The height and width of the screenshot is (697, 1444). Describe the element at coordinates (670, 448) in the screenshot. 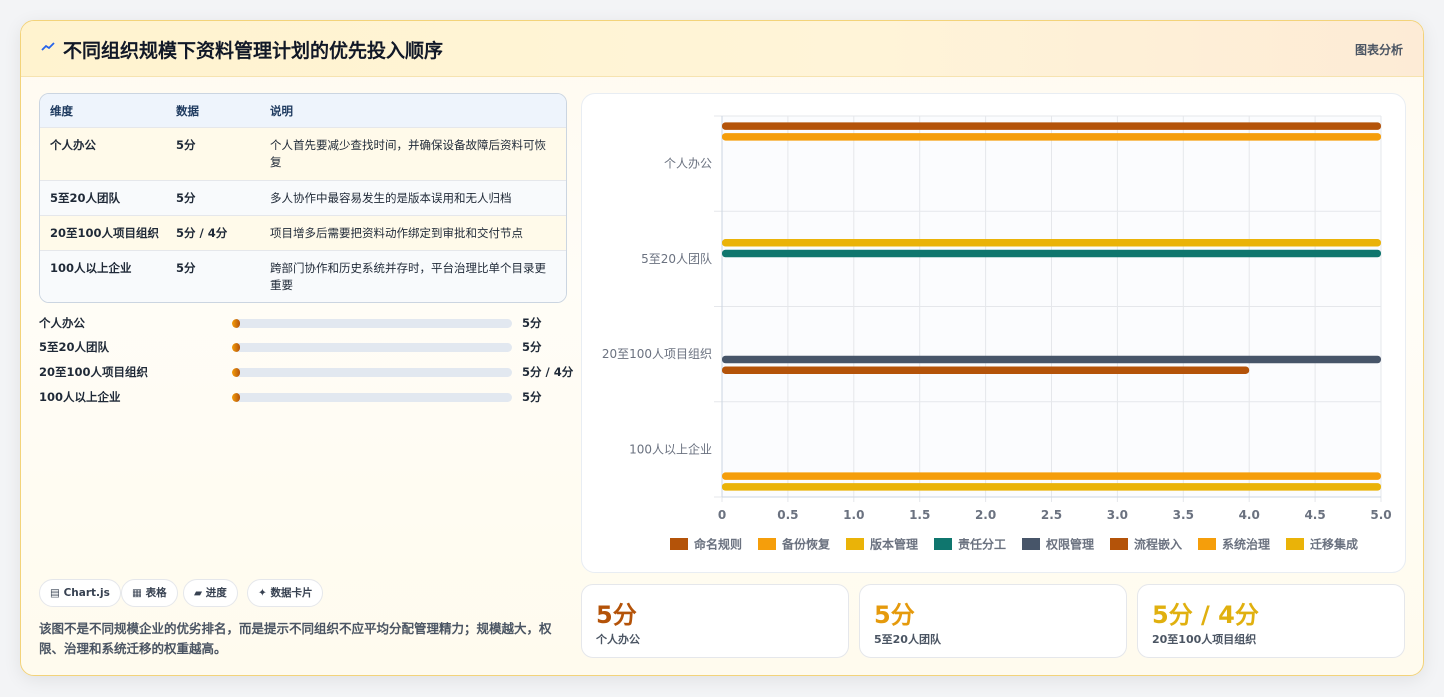

I see `y-category-label: 100人以上企业` at that location.